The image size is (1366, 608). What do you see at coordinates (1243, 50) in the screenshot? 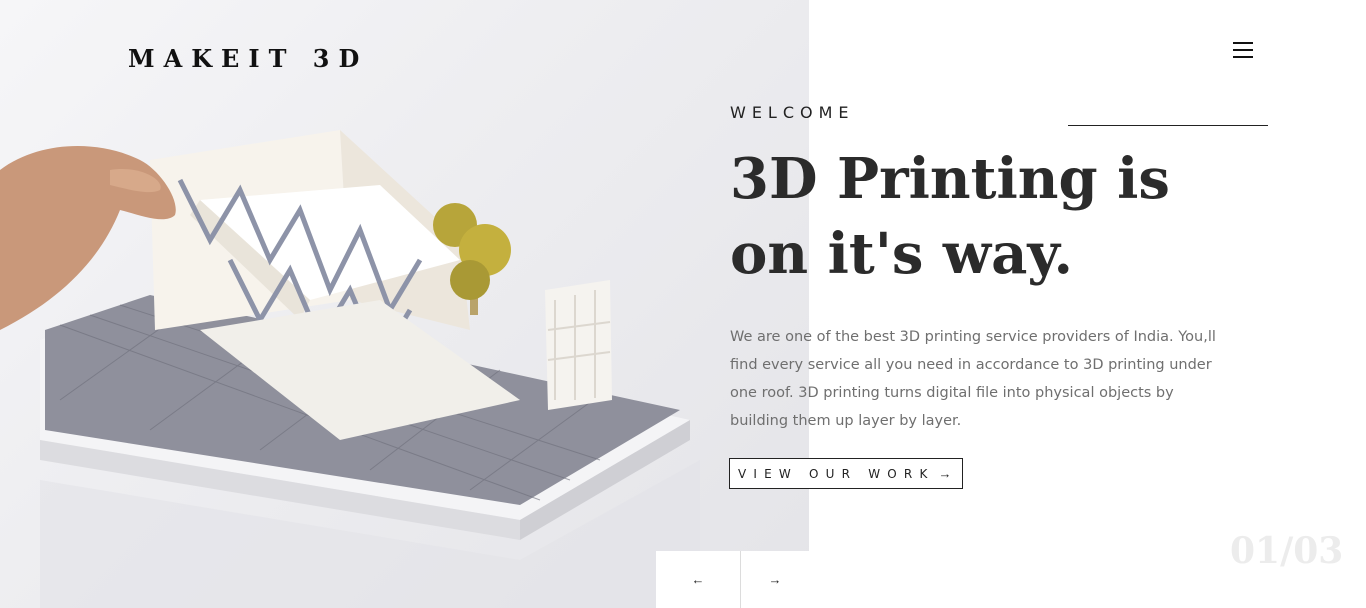
I see `hamburger-menu-icon` at bounding box center [1243, 50].